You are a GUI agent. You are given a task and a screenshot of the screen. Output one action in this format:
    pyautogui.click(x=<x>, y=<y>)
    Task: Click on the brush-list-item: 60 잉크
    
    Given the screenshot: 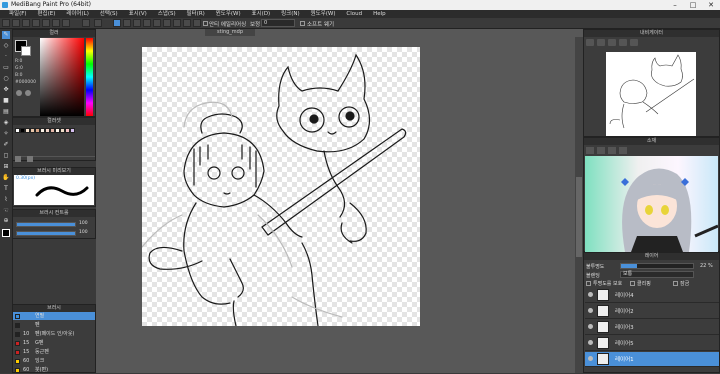 What is the action you would take?
    pyautogui.click(x=54, y=361)
    